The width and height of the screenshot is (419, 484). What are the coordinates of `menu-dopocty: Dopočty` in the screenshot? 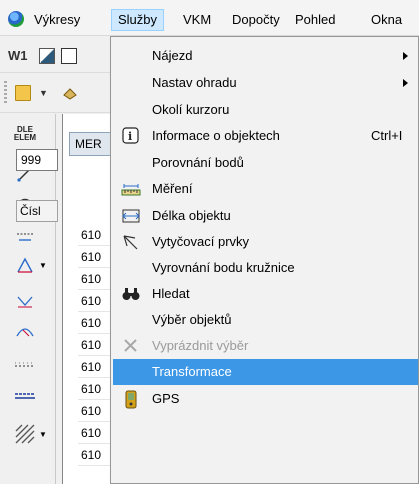 It's located at (256, 20).